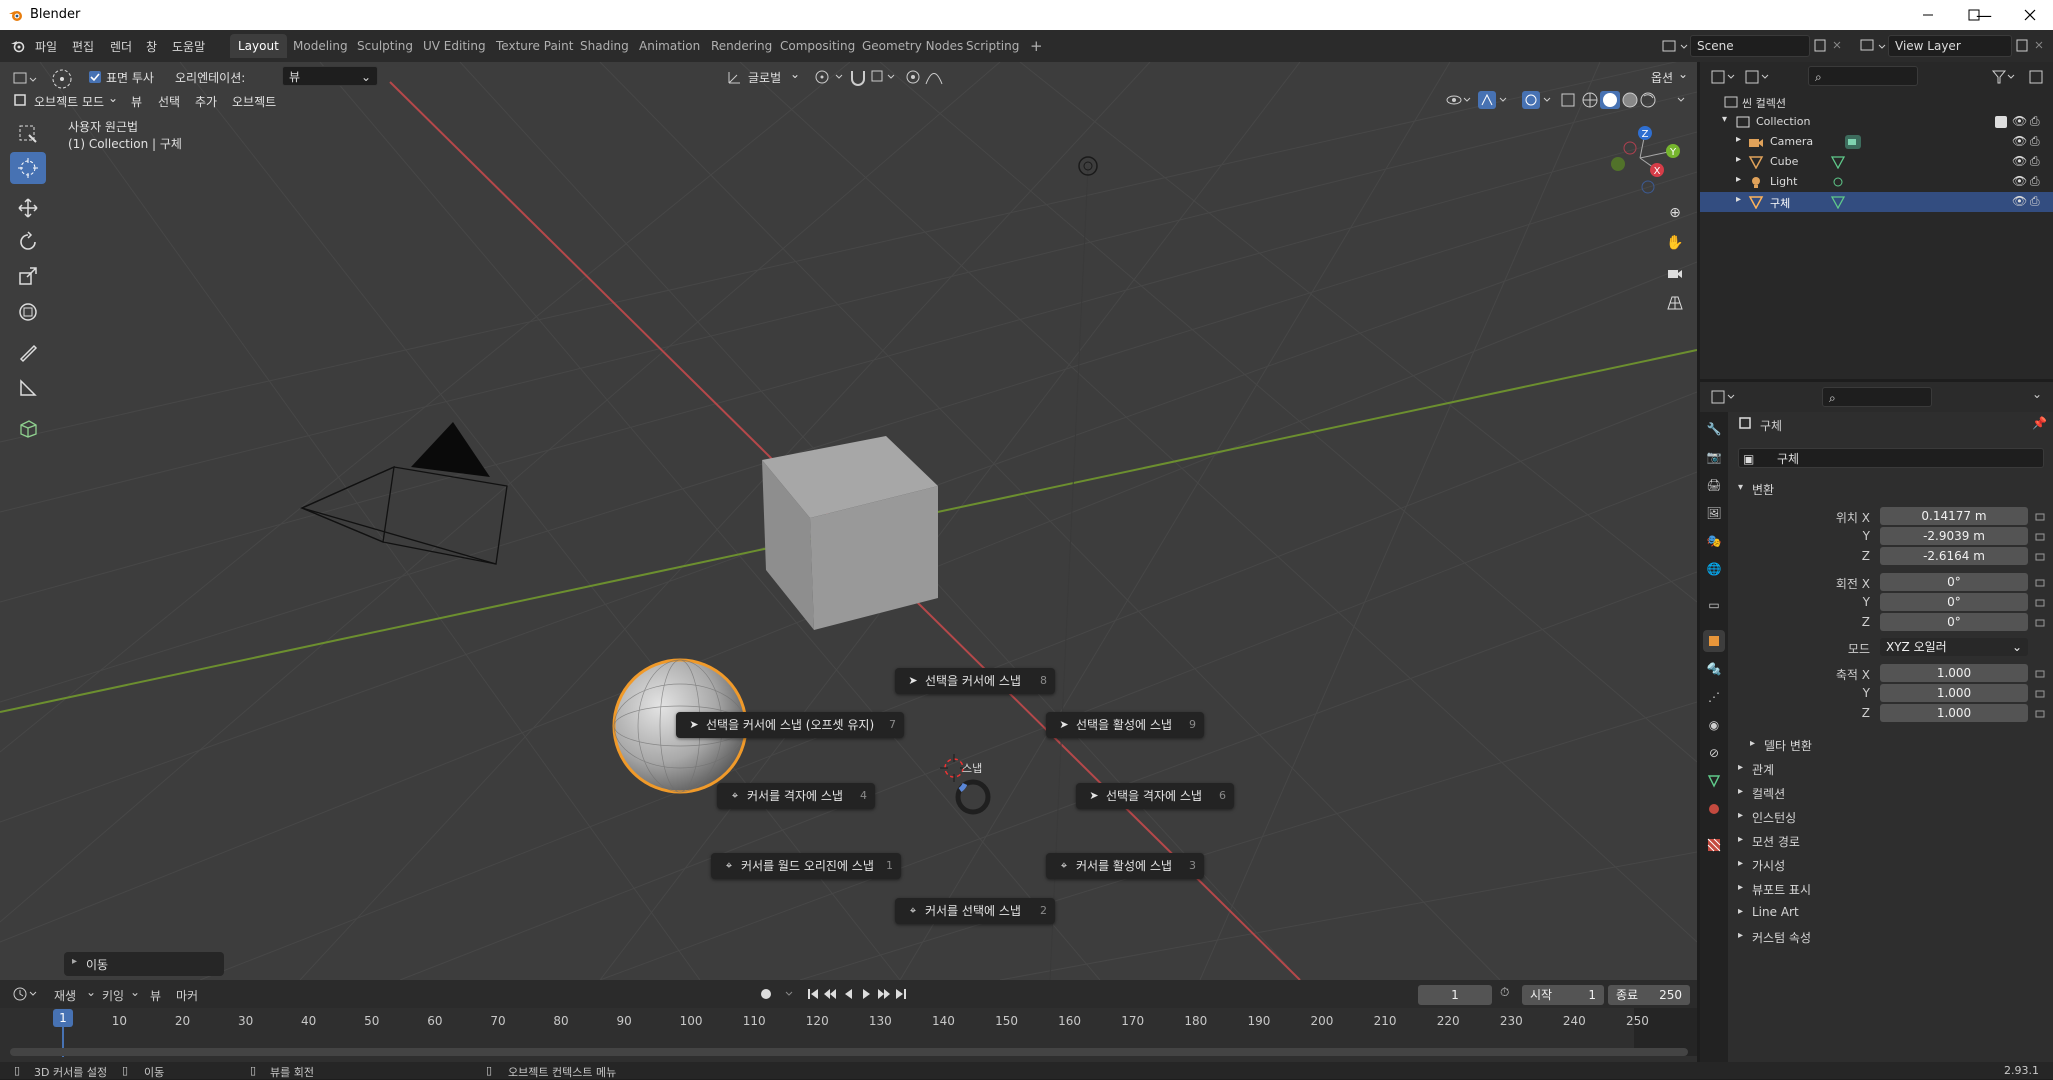  What do you see at coordinates (912, 46) in the screenshot?
I see `tab-geometry-nodes: Geometry Nodes` at bounding box center [912, 46].